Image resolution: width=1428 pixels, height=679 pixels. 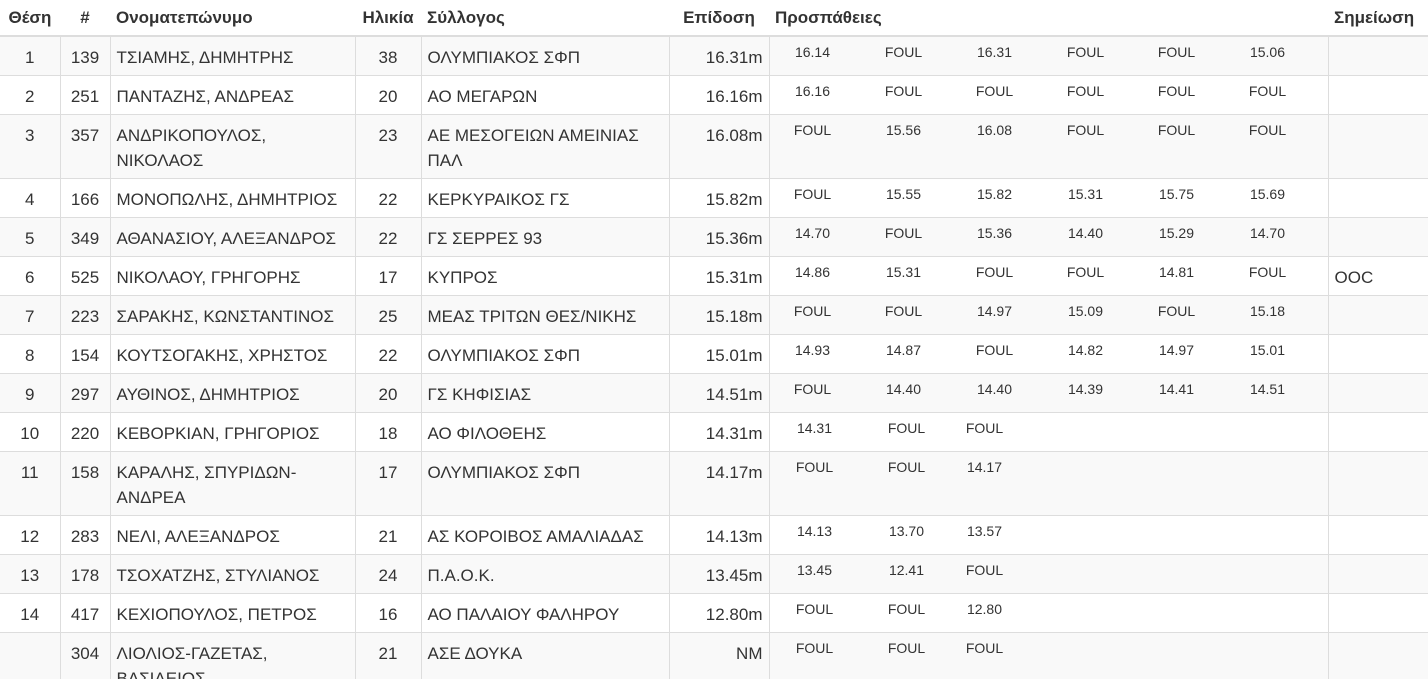 I want to click on attempt-value: 14.17, so click(x=984, y=467).